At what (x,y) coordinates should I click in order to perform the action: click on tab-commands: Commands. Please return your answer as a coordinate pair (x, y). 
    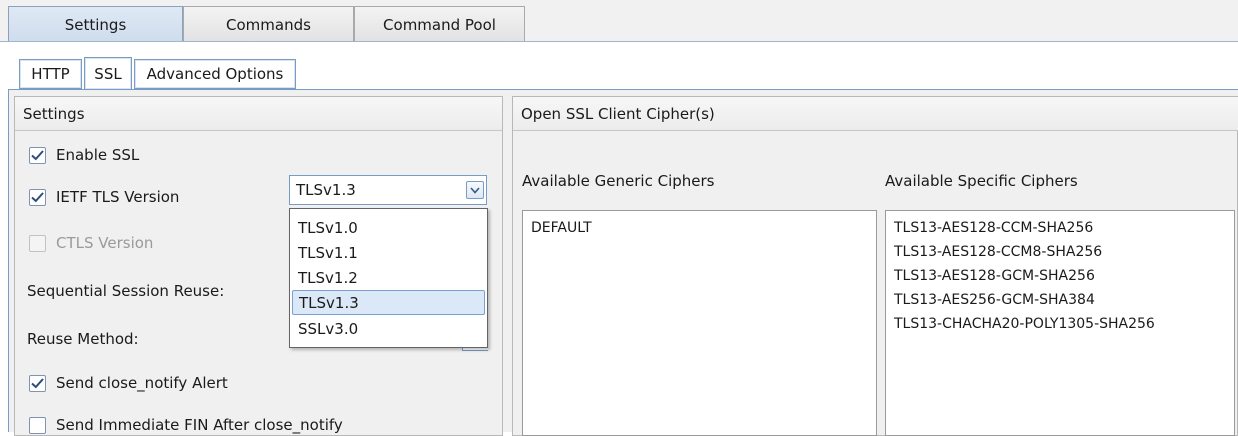
    Looking at the image, I should click on (268, 24).